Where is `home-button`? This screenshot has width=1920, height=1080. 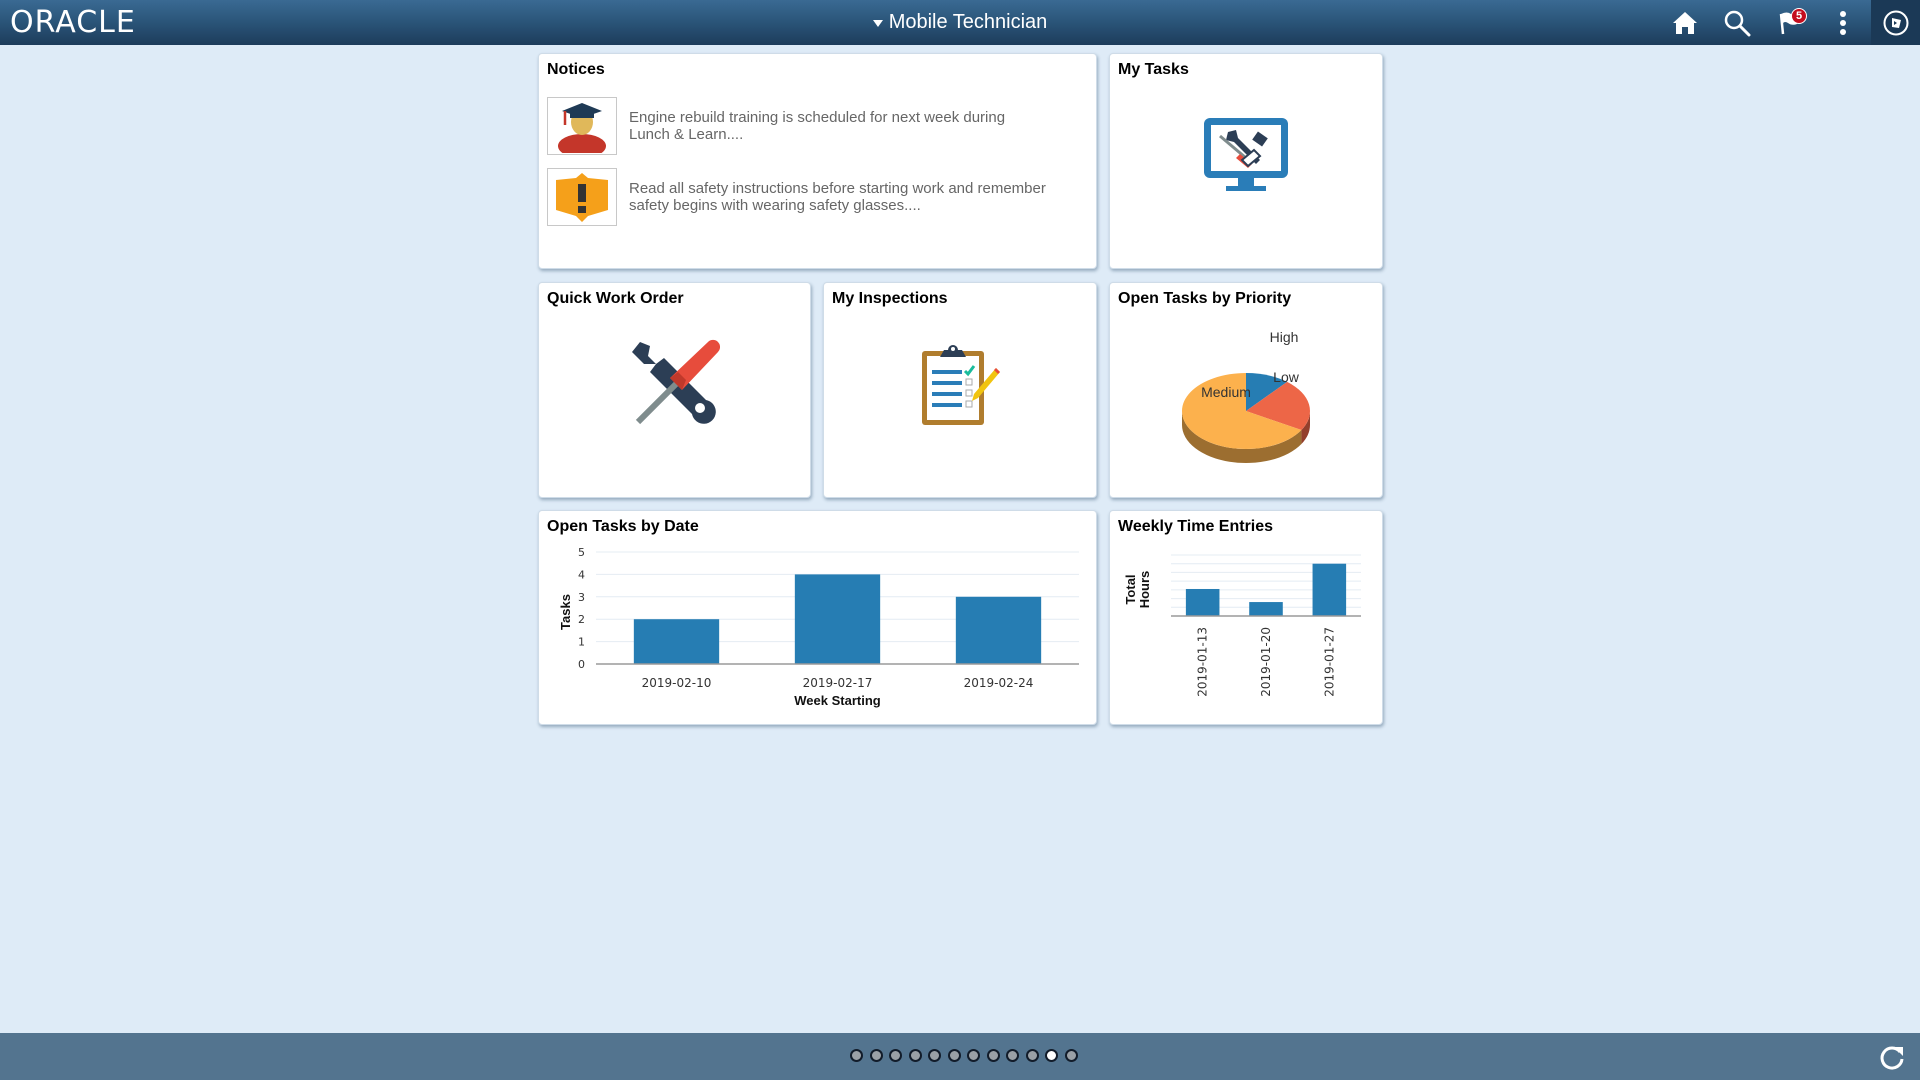
home-button is located at coordinates (1685, 22).